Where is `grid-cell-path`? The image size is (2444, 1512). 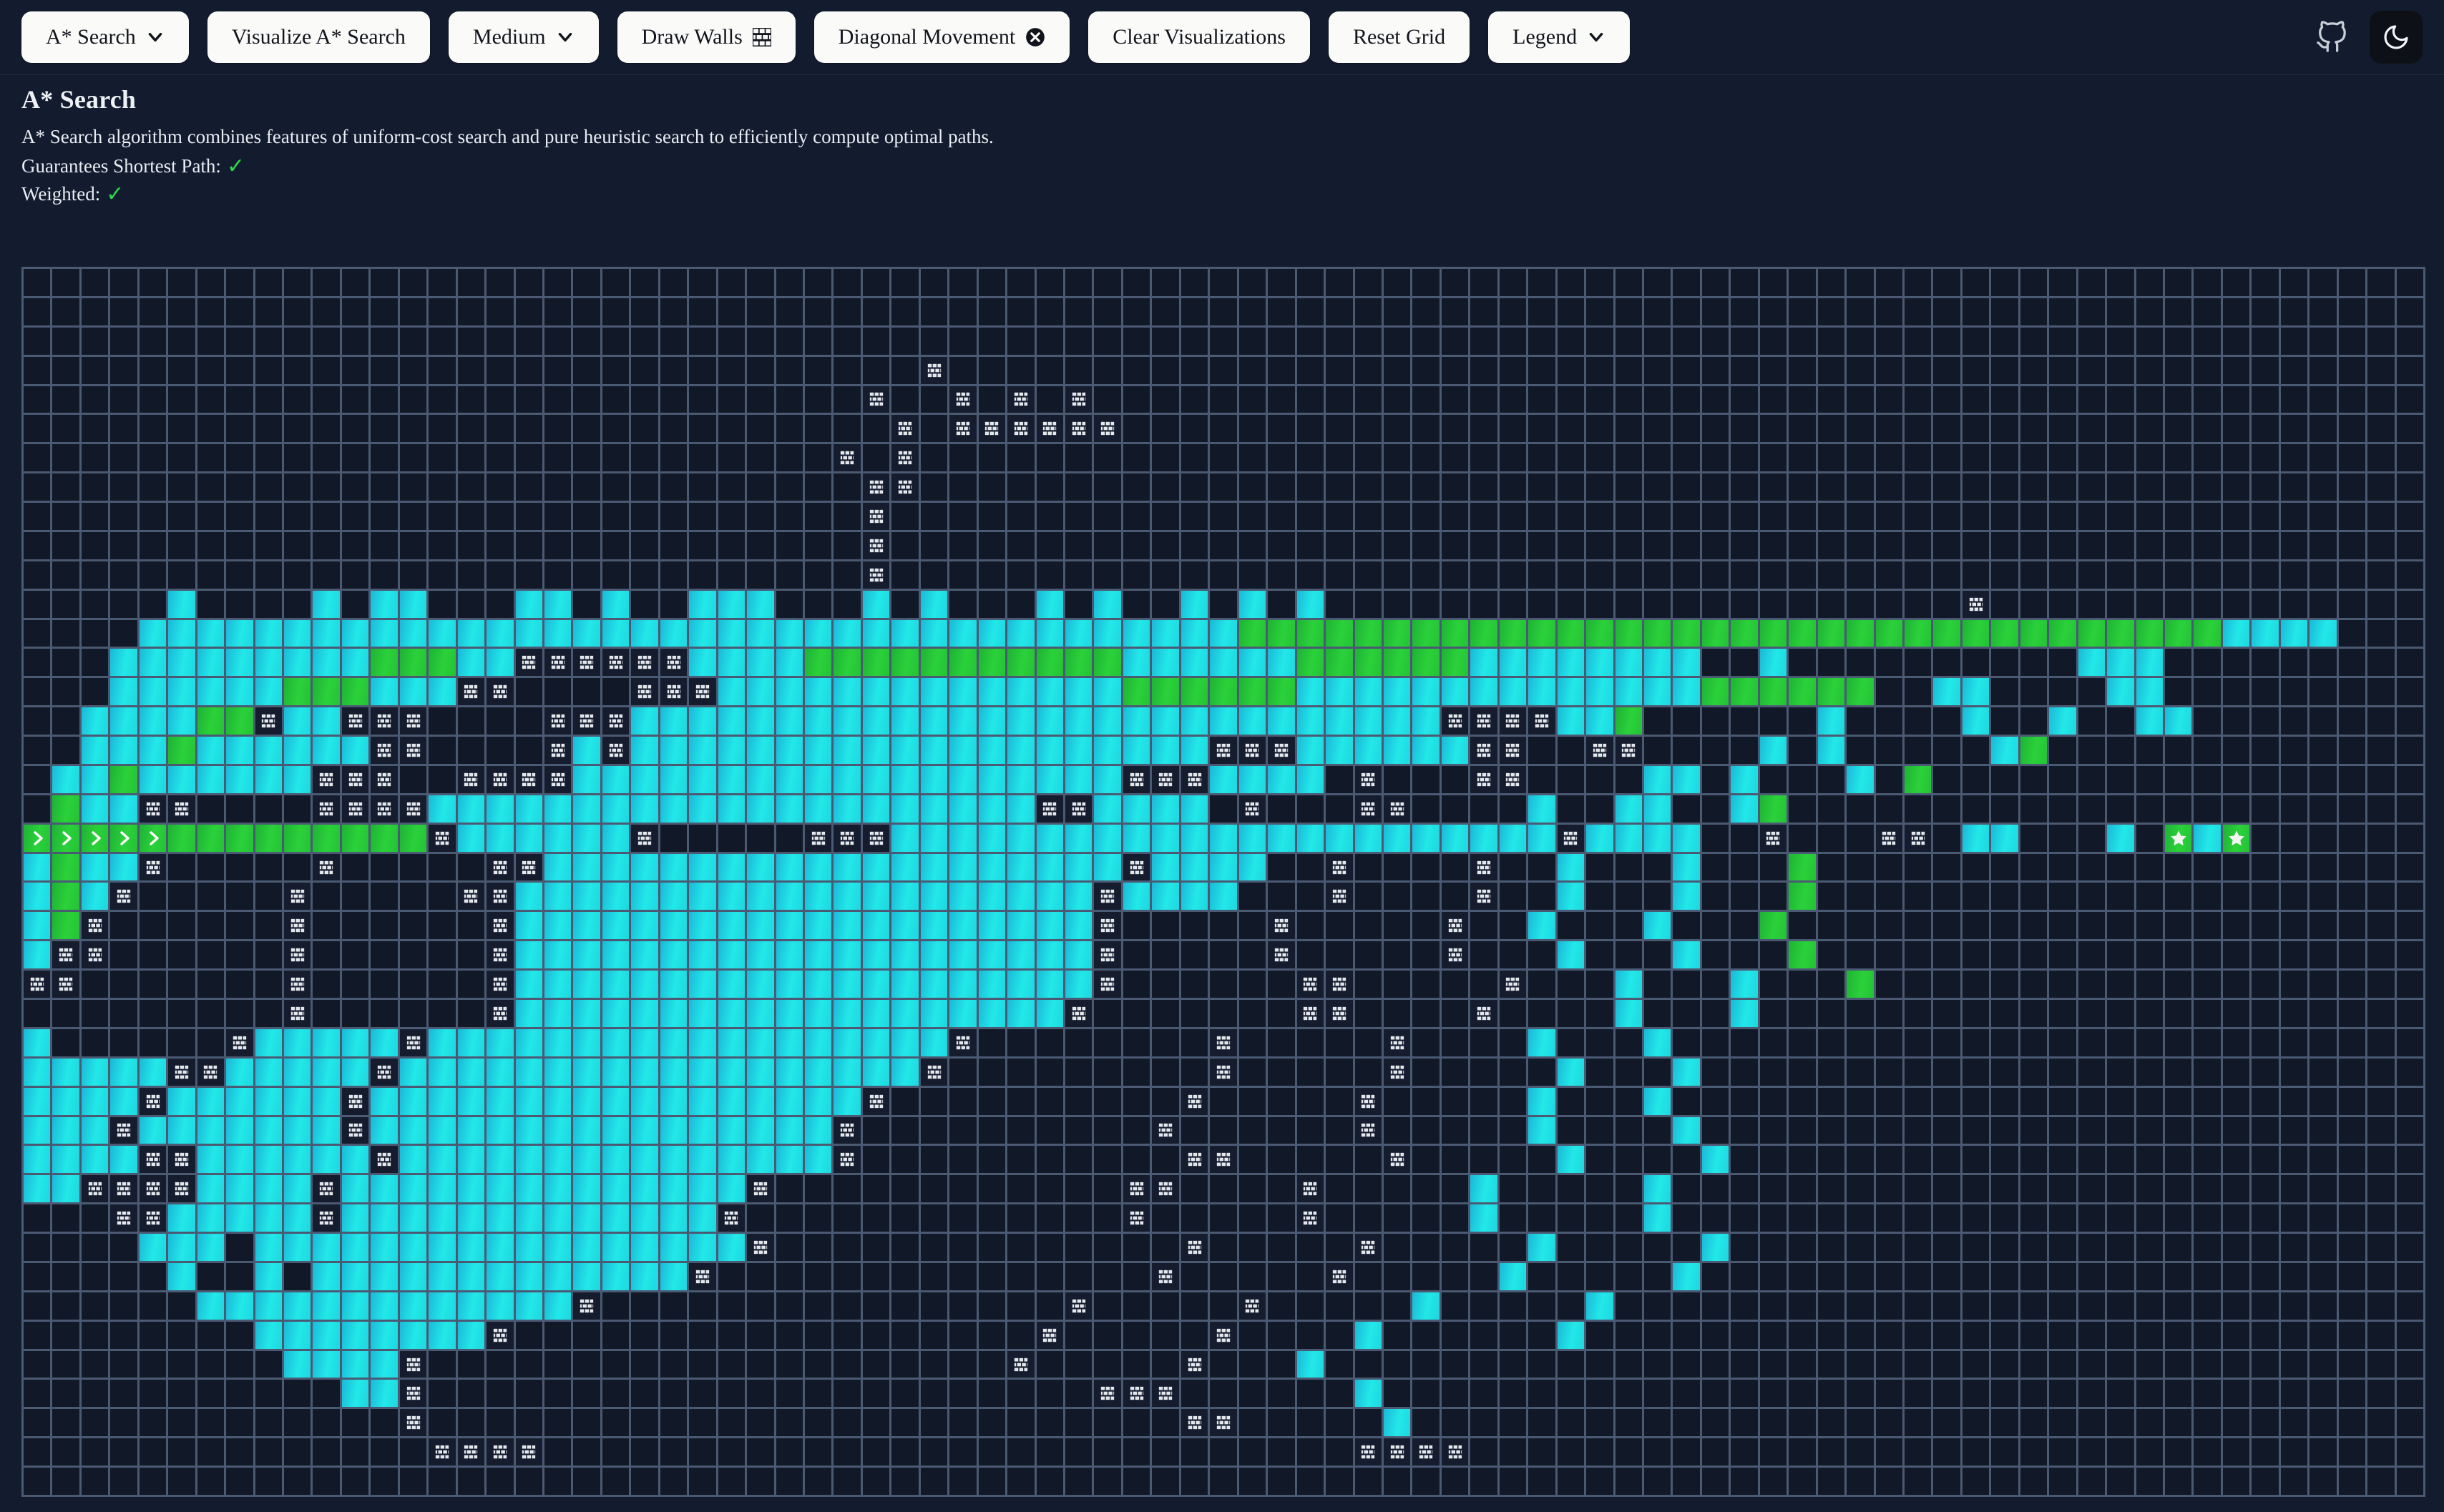 grid-cell-path is located at coordinates (181, 750).